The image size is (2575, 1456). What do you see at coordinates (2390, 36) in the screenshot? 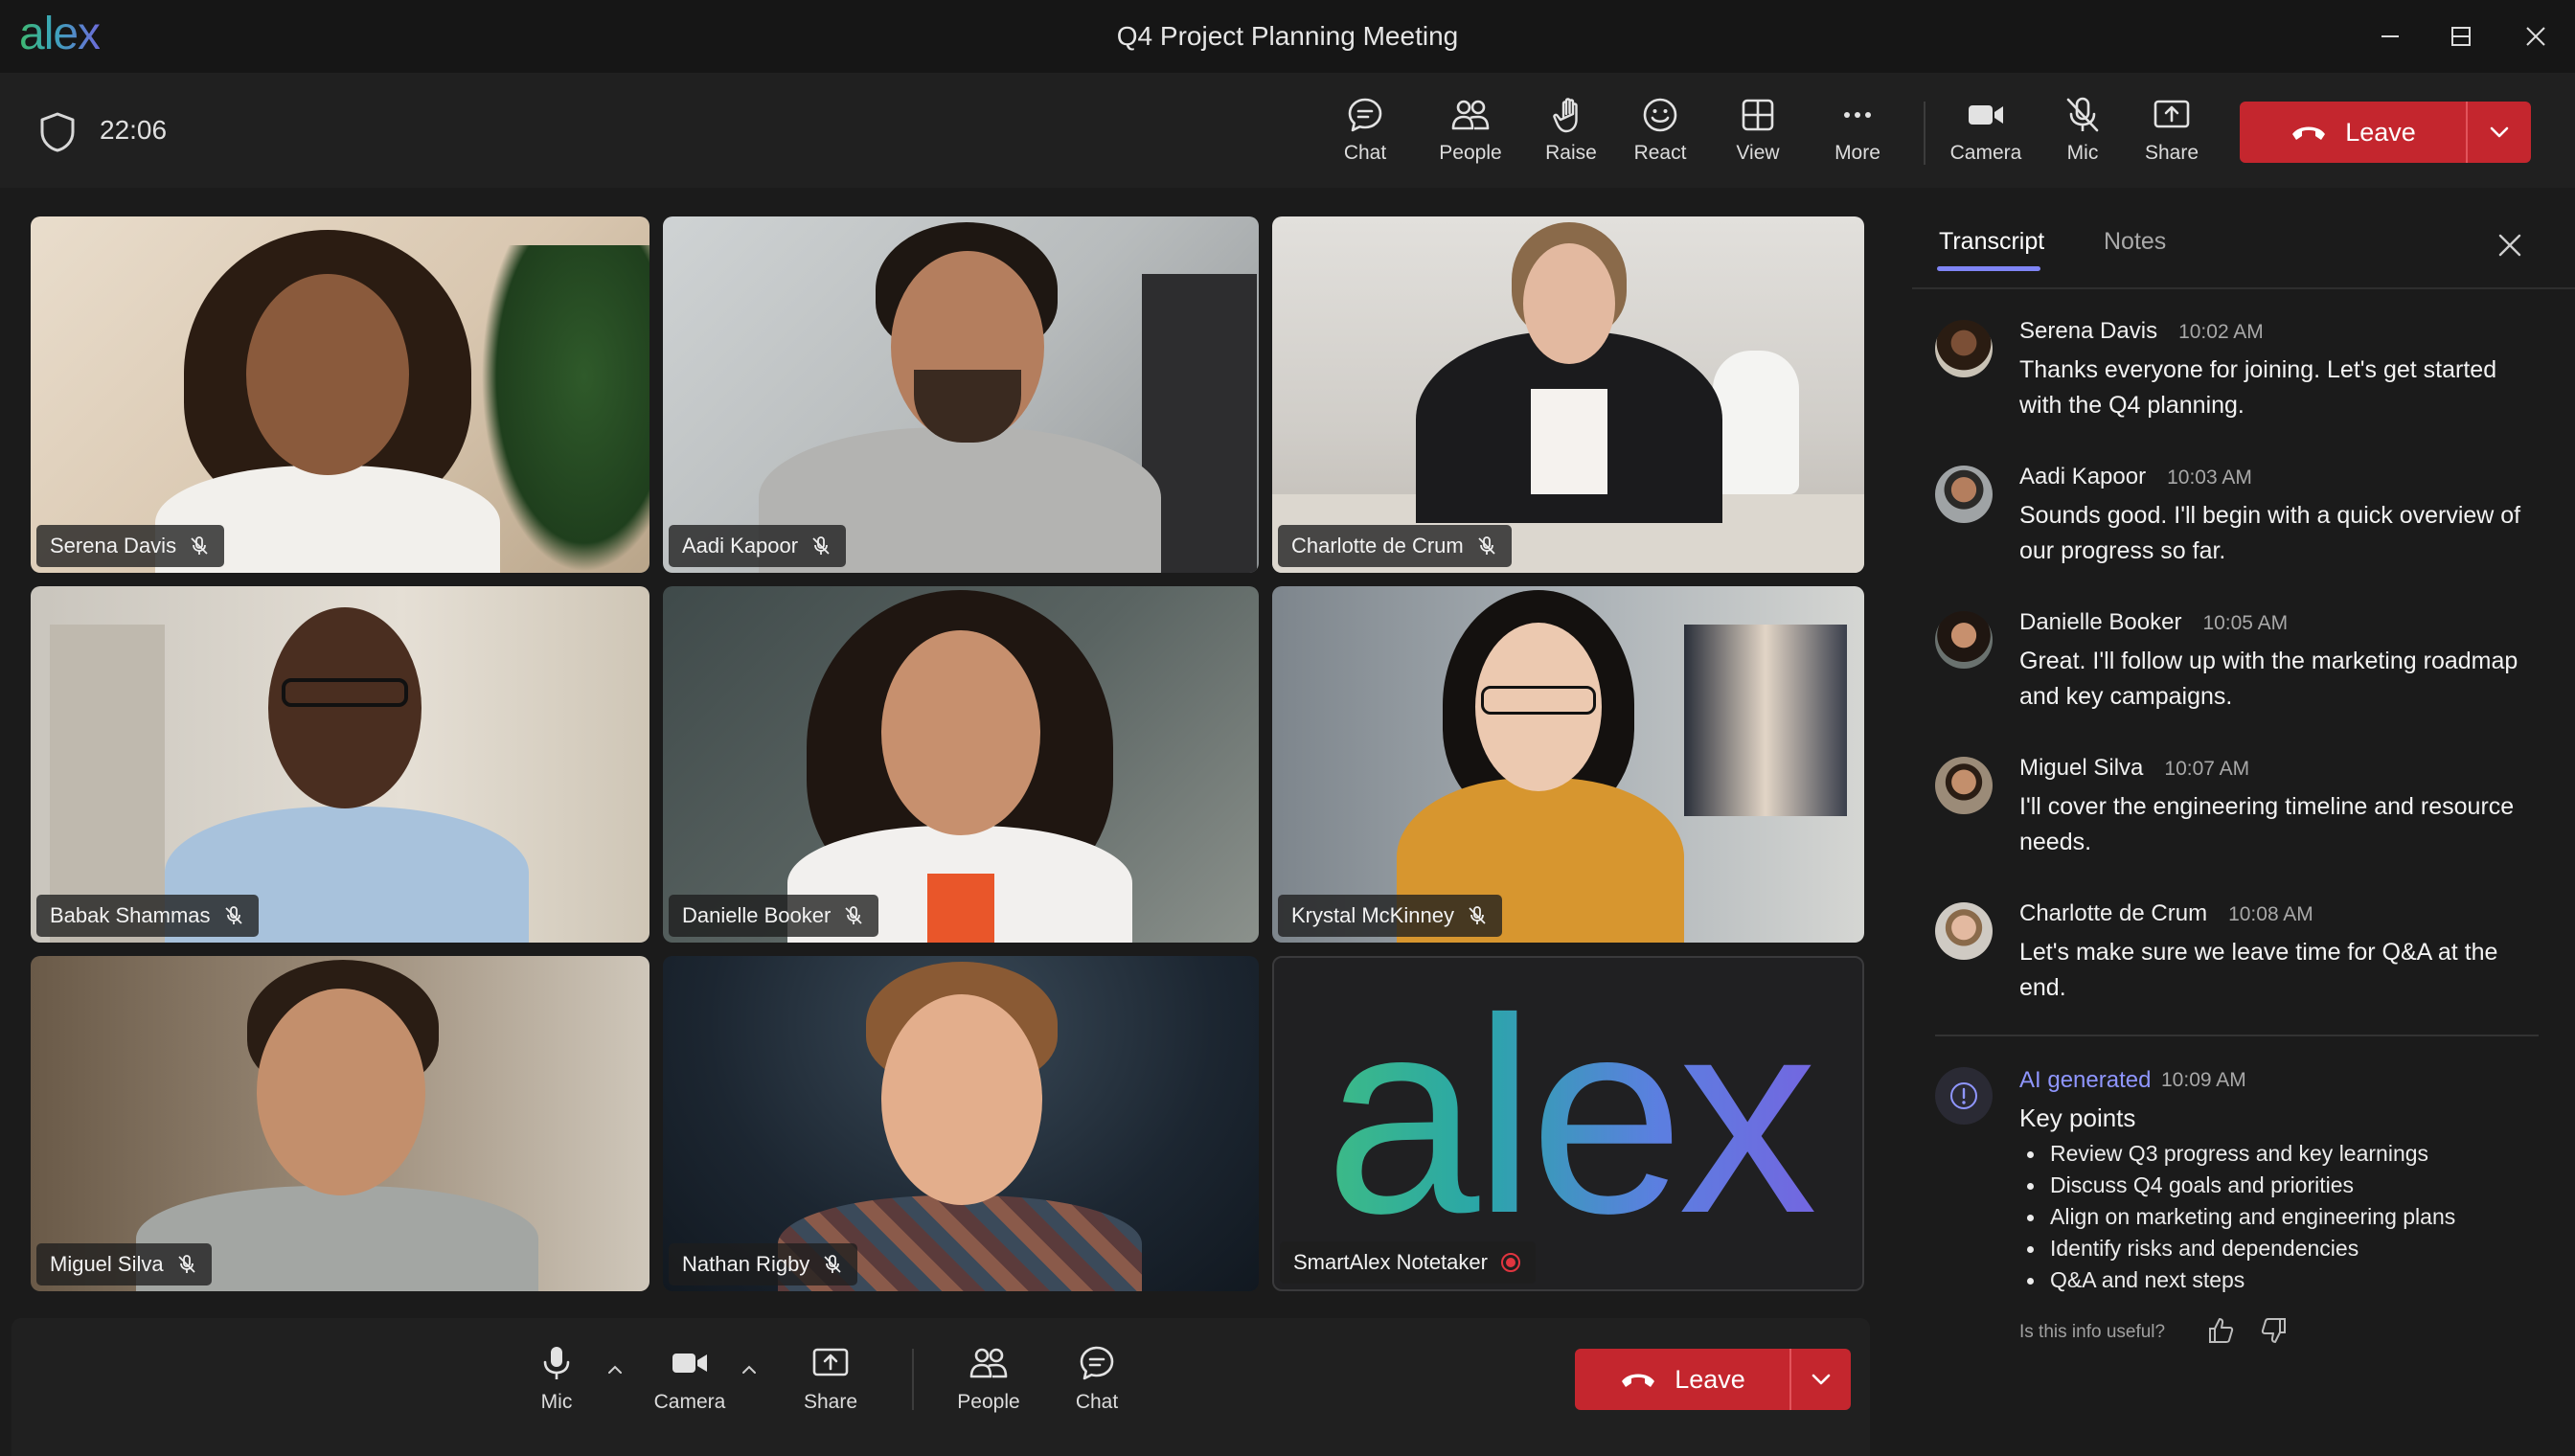
I see `minimize-window-button` at bounding box center [2390, 36].